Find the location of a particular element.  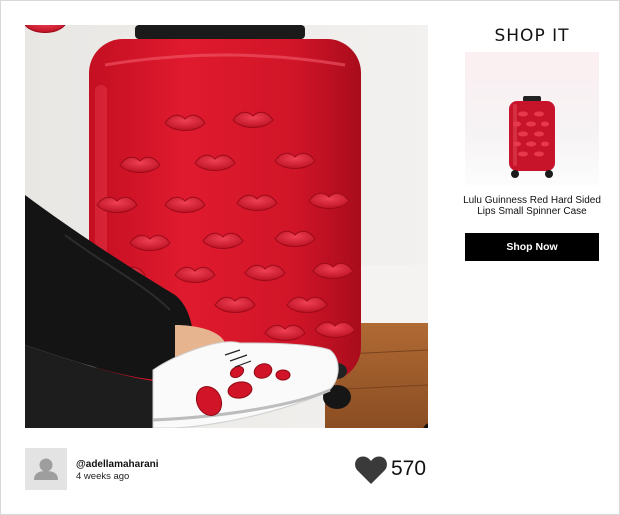

suitcase-product-image is located at coordinates (532, 137).